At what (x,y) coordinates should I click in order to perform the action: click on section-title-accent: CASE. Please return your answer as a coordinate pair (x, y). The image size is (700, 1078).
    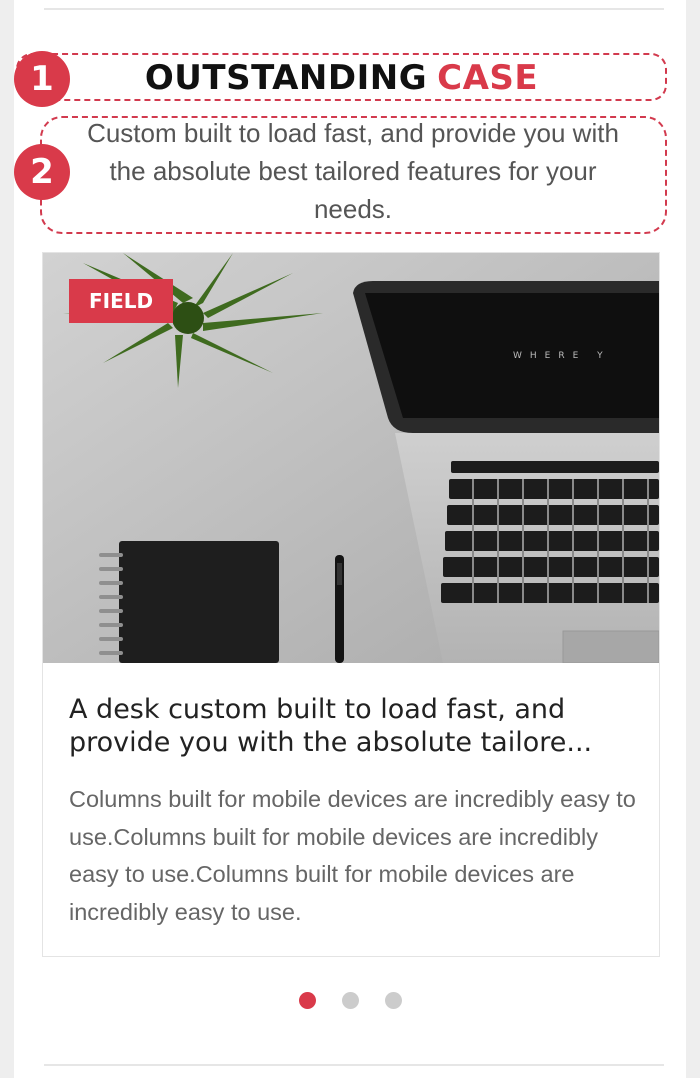
    Looking at the image, I should click on (488, 78).